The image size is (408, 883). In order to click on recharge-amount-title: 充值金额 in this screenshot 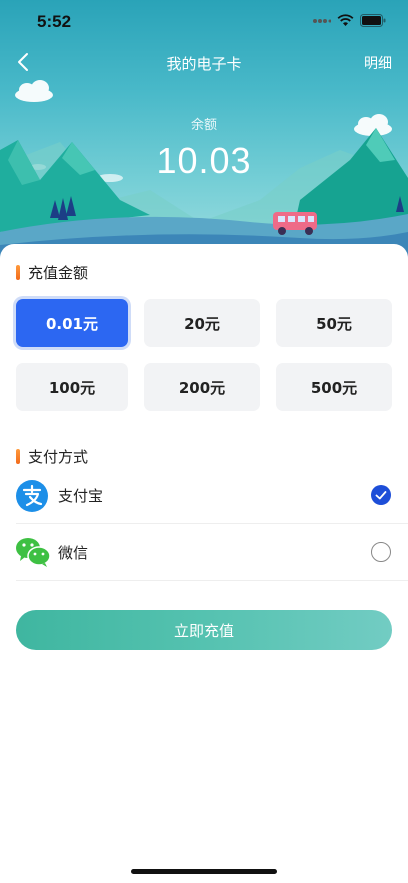, I will do `click(58, 273)`.